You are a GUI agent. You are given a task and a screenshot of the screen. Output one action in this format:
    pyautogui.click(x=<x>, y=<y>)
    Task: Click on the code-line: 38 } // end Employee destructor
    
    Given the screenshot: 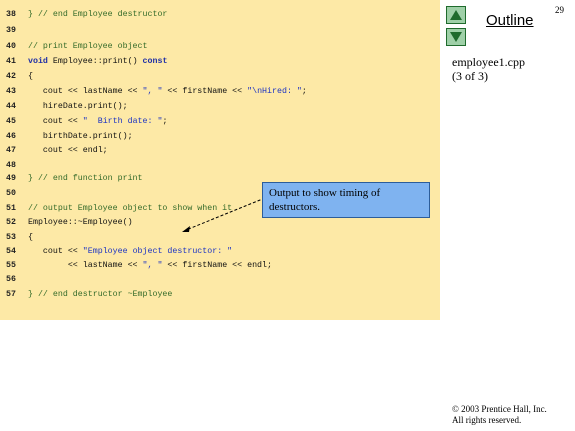 What is the action you would take?
    pyautogui.click(x=220, y=15)
    